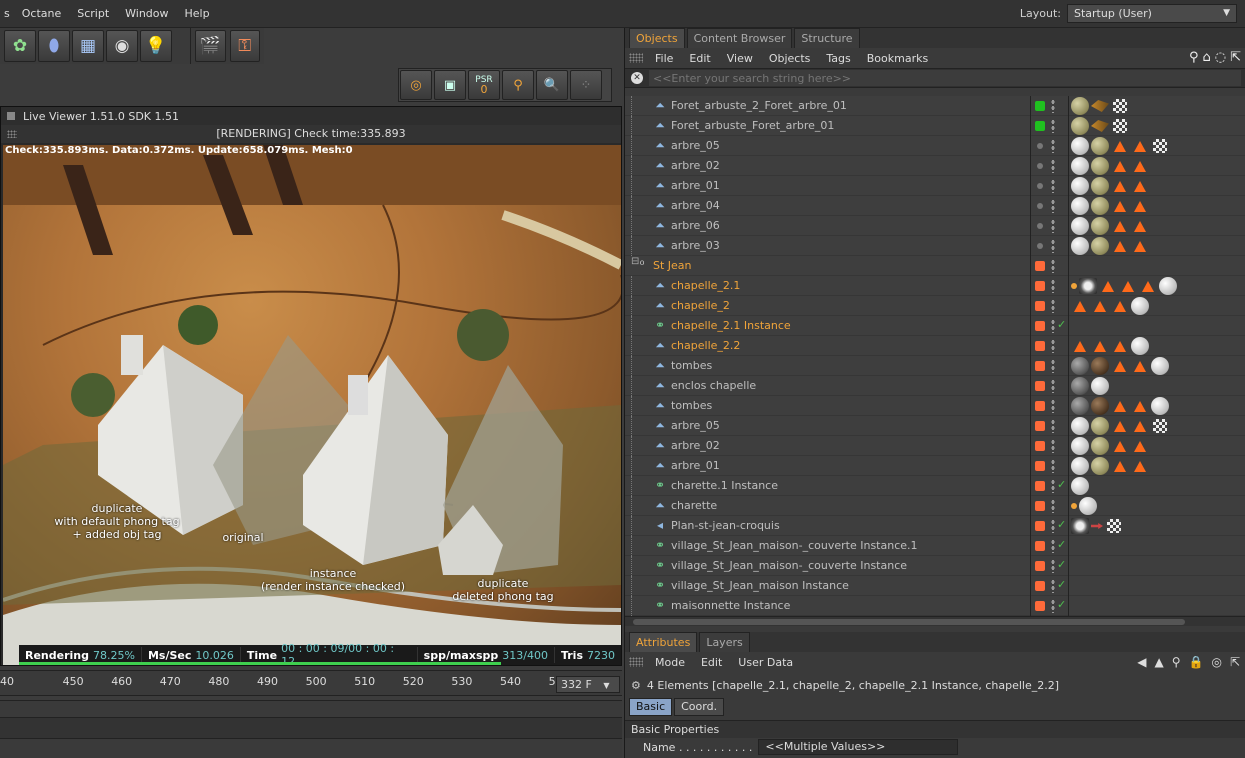 The width and height of the screenshot is (1245, 758). Describe the element at coordinates (1158, 662) in the screenshot. I see `up-arrow-icon: ▲` at that location.